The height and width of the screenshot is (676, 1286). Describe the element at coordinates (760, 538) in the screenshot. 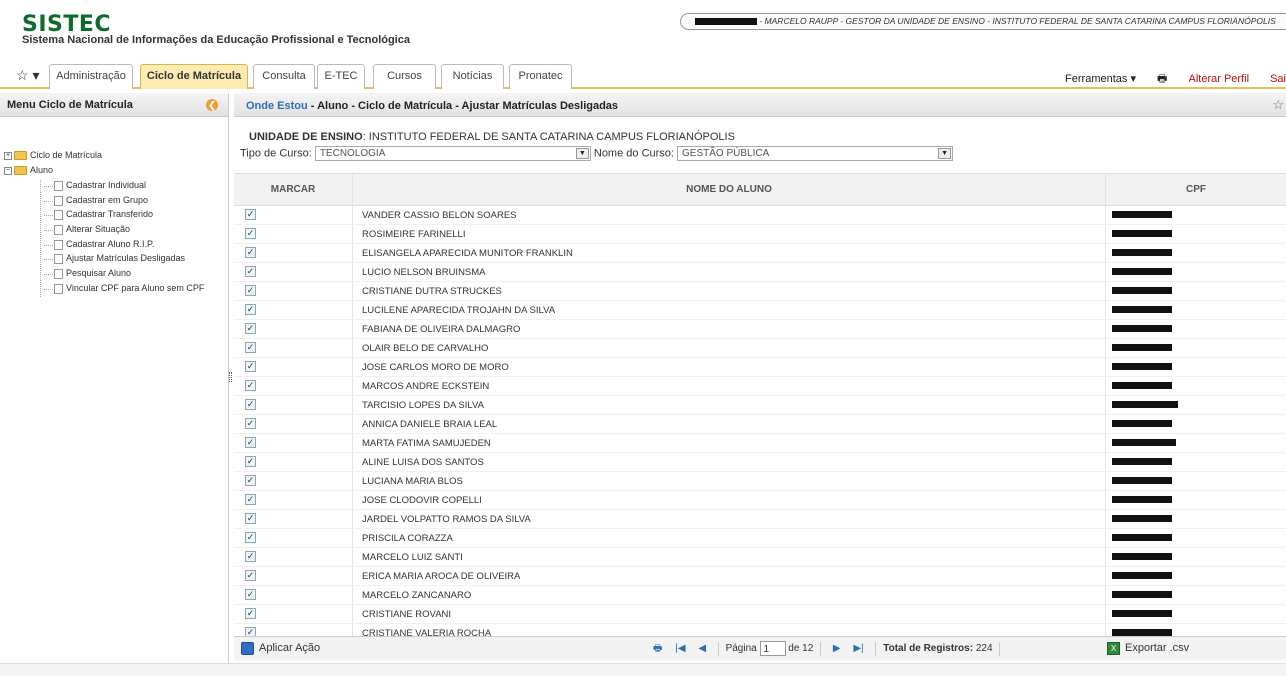

I see `table-row: ✓ PRISCILA CORAZZA` at that location.